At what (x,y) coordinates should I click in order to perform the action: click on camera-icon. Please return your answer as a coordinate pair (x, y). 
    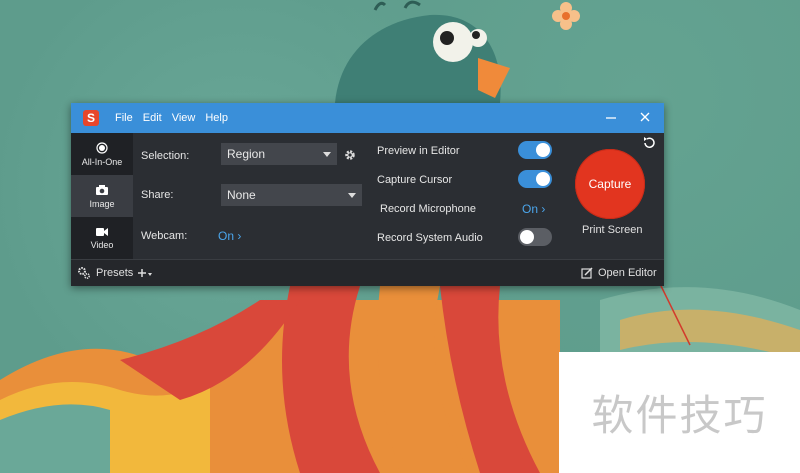
    Looking at the image, I should click on (102, 189).